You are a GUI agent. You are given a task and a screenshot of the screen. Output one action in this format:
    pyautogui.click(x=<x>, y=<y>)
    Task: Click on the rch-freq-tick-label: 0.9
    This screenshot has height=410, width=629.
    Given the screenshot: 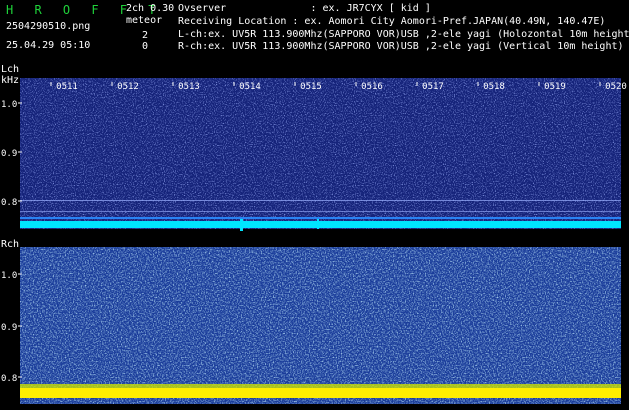 What is the action you would take?
    pyautogui.click(x=9, y=328)
    